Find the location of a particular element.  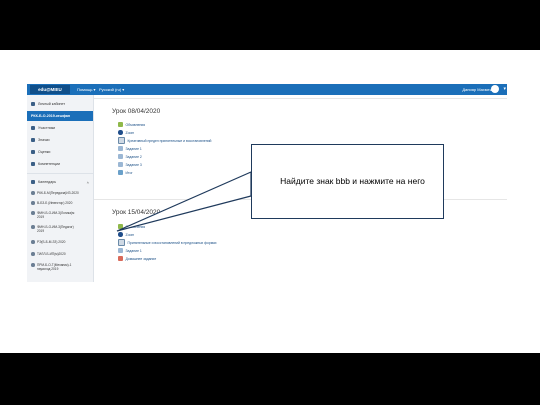

instruction-callout: Найдите знак bbb и нажмите на него is located at coordinates (347, 181).